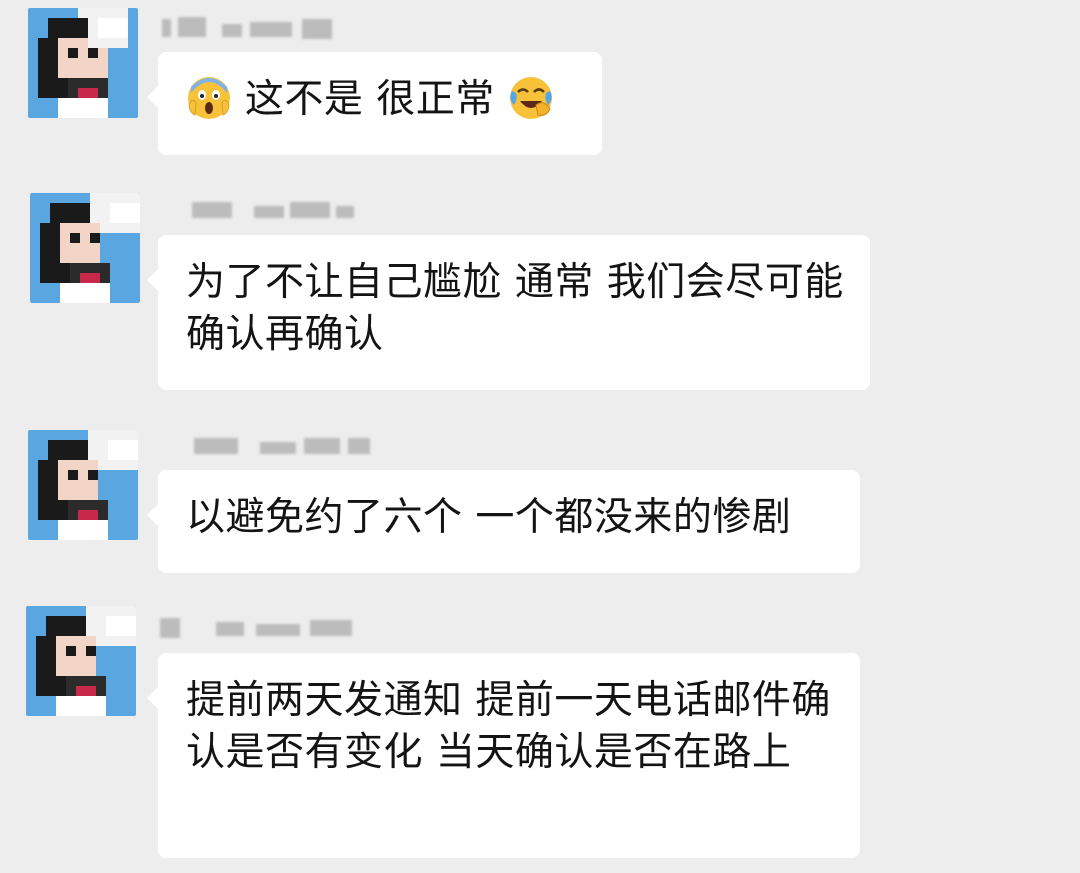 The image size is (1080, 873). What do you see at coordinates (489, 517) in the screenshot?
I see `message-text: 以避免约了六个 一个都没来的惨剧` at bounding box center [489, 517].